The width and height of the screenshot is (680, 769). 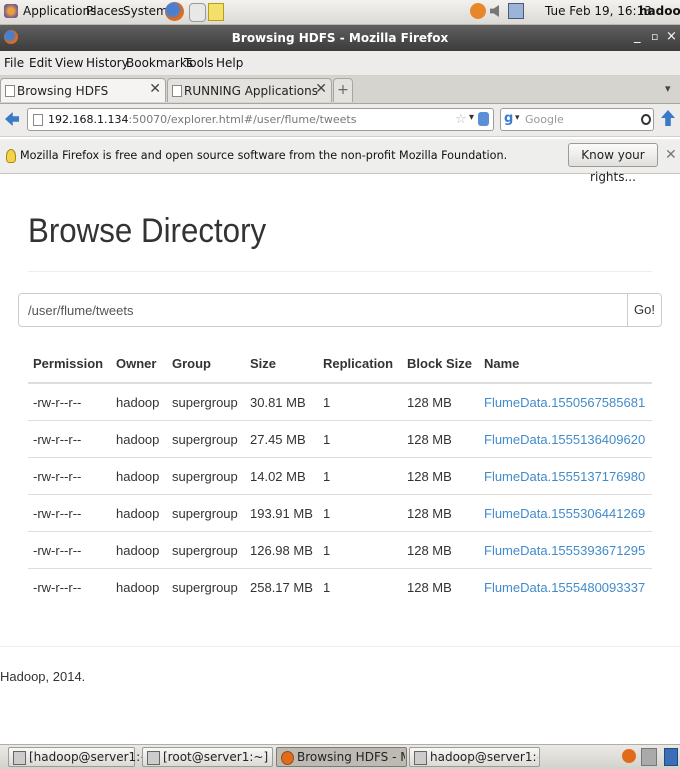 What do you see at coordinates (69, 364) in the screenshot?
I see `column-permission: Permission` at bounding box center [69, 364].